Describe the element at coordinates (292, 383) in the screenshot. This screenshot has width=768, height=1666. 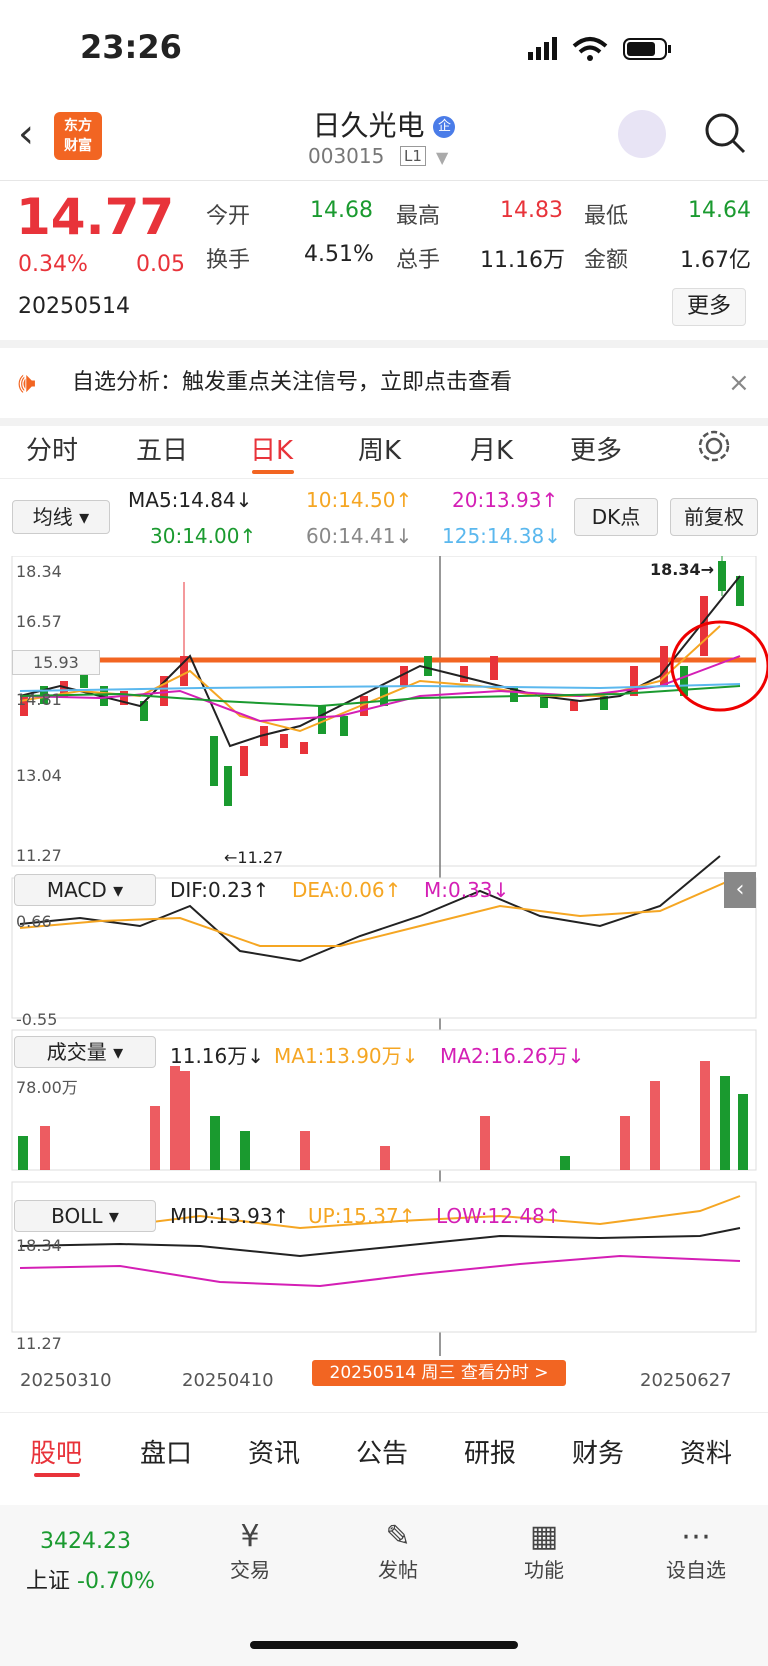
I see `notice-text: 自选分析：触发重点关注信号，立即点击查看` at that location.